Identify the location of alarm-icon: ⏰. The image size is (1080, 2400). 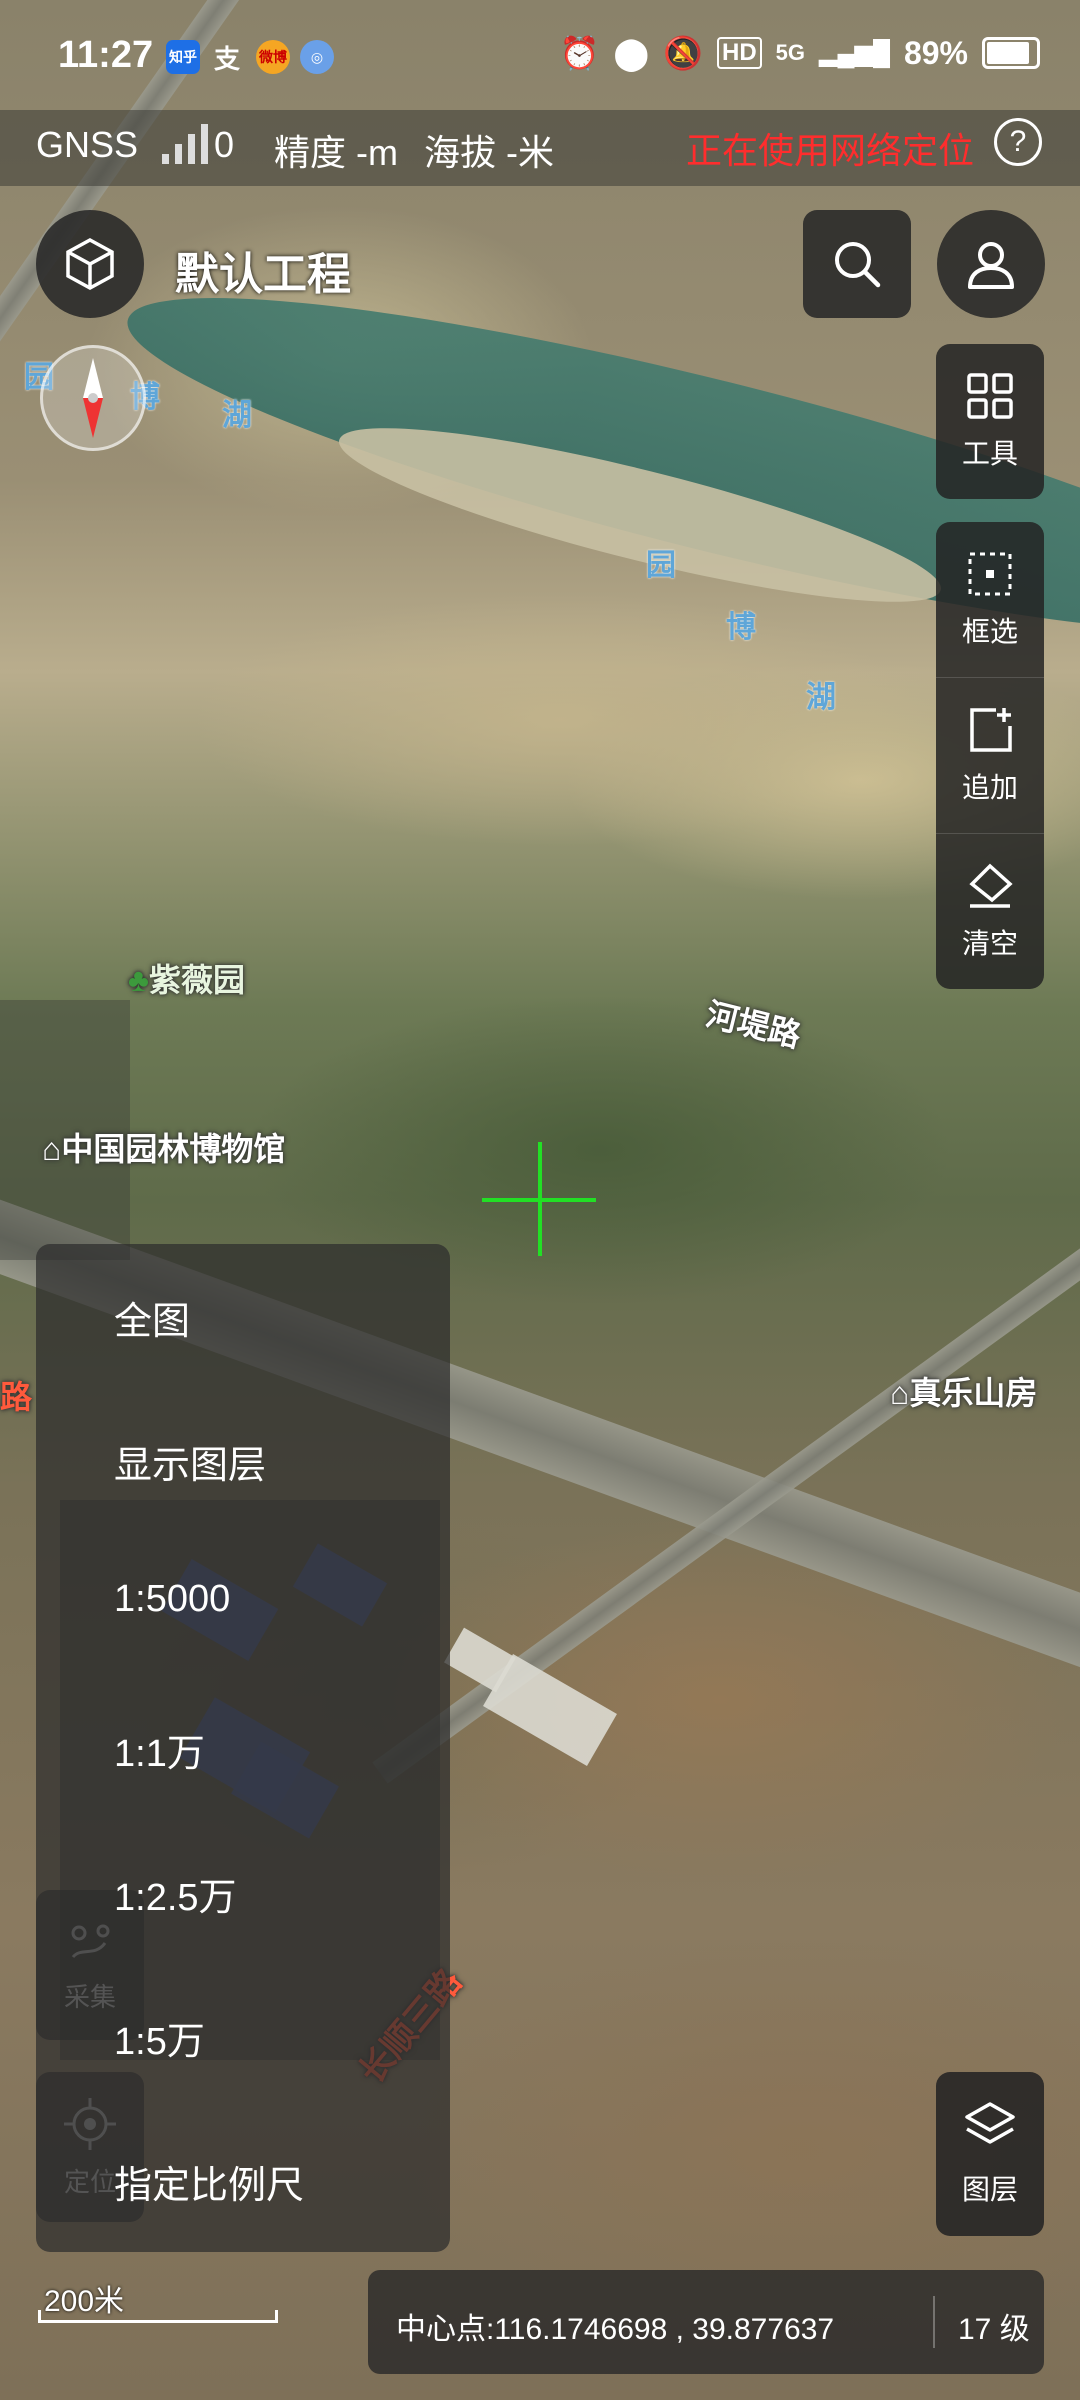
(579, 53).